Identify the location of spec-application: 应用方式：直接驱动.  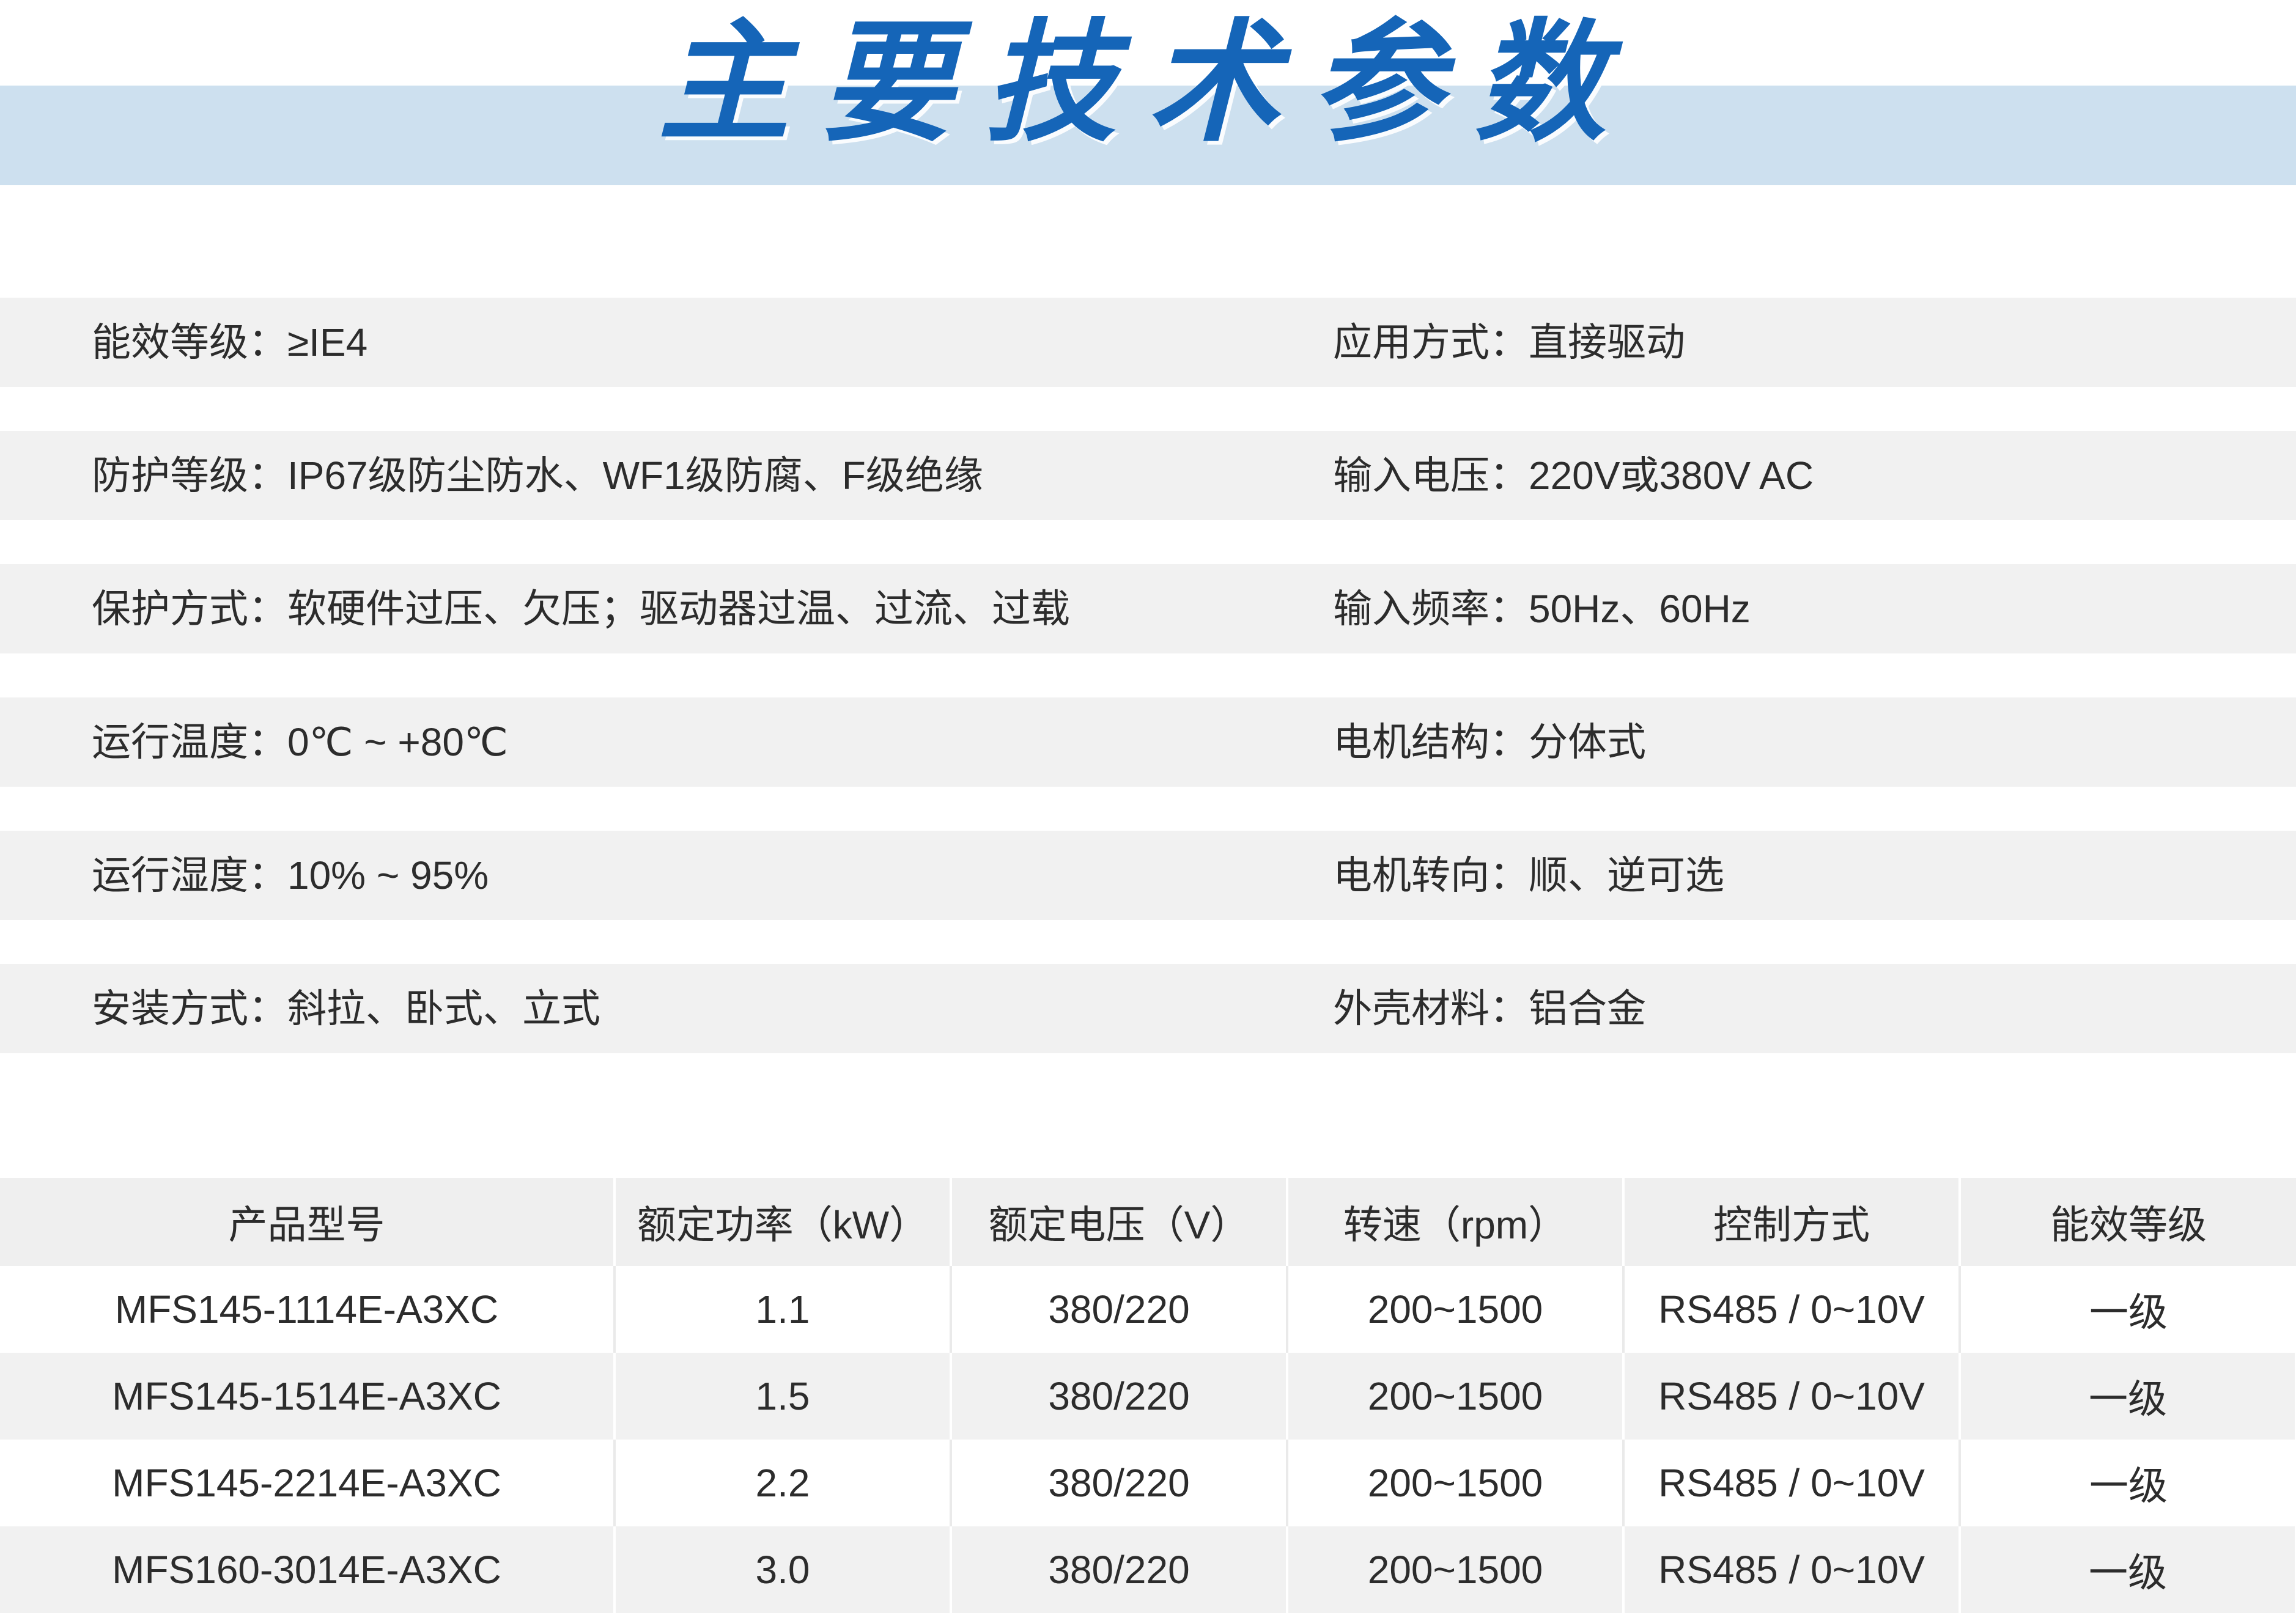
(1509, 342).